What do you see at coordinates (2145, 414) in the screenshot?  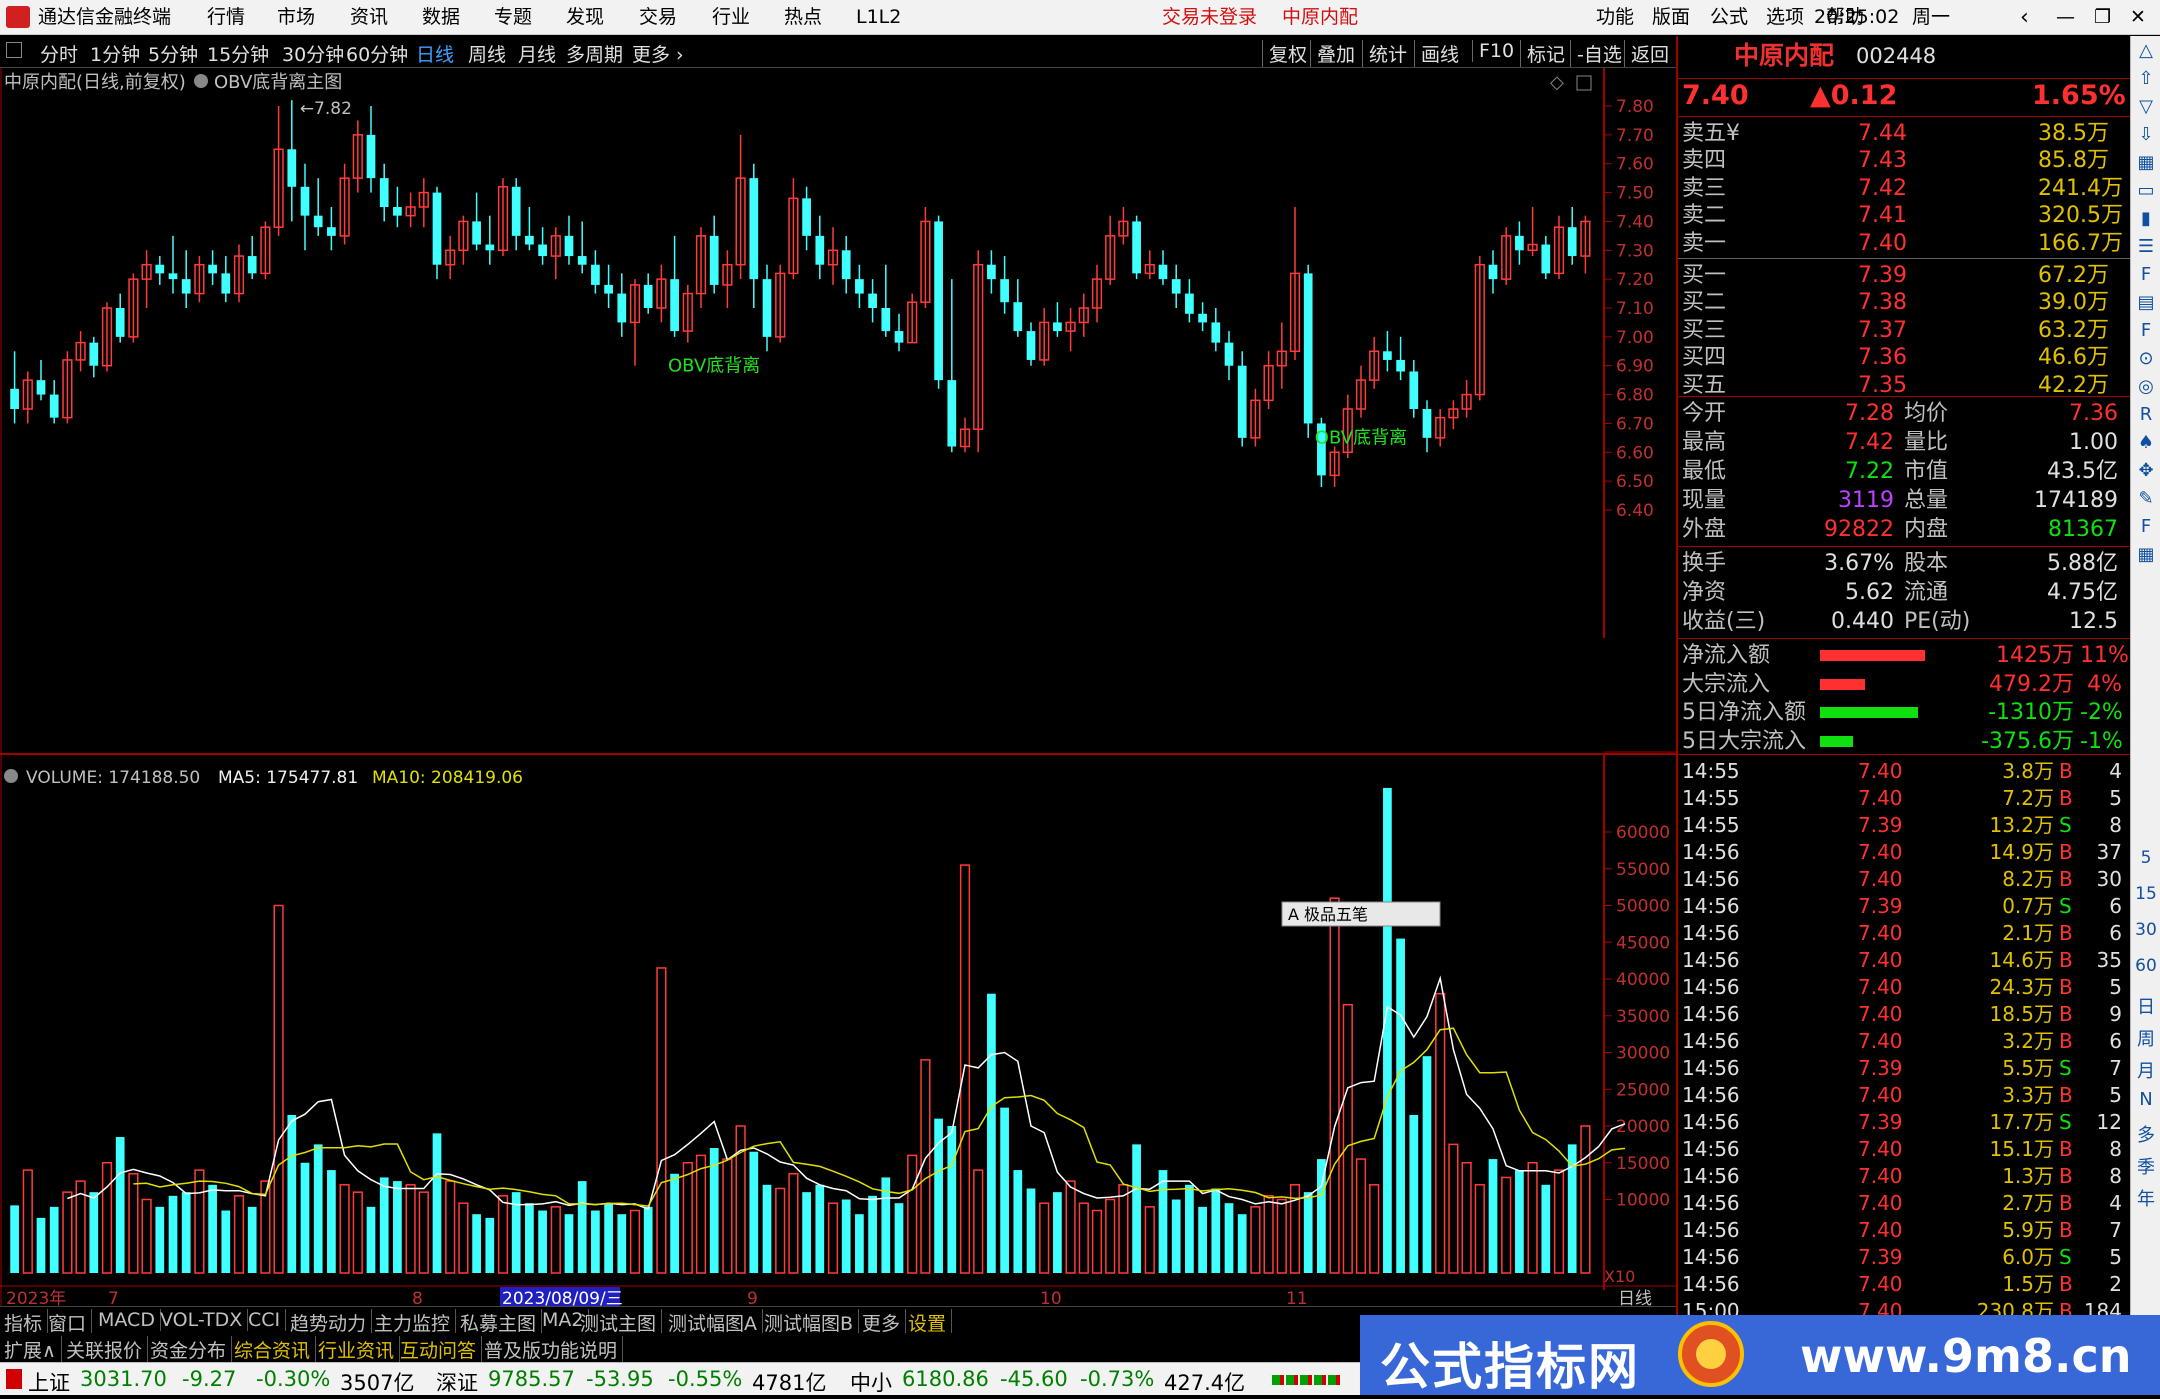 I see `rsi-icon: R` at bounding box center [2145, 414].